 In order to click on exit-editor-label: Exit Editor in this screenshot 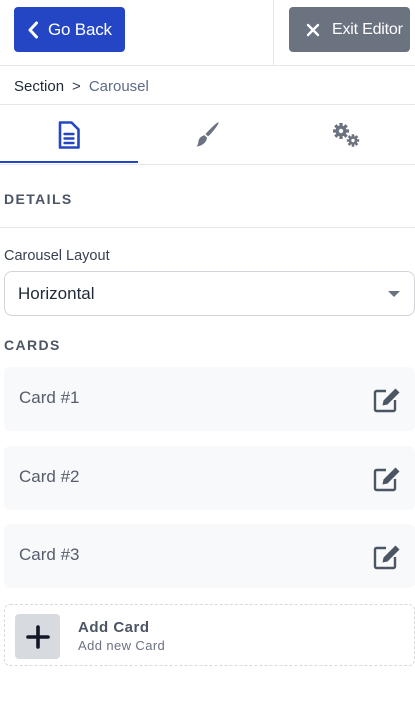, I will do `click(367, 29)`.